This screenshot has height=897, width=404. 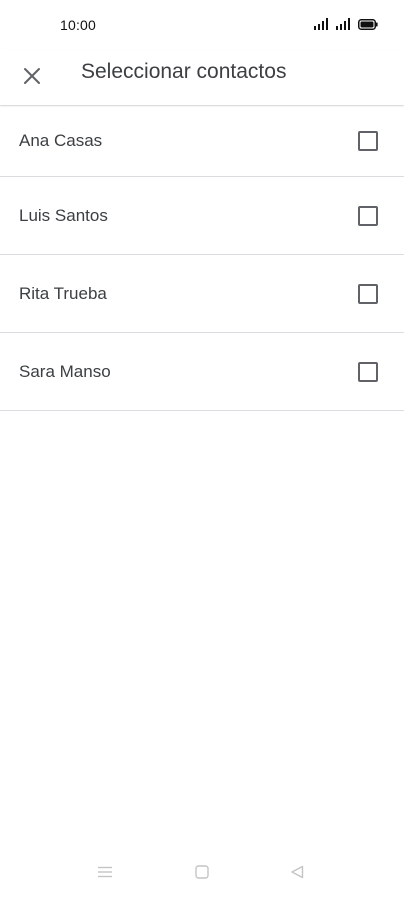 I want to click on battery-icon, so click(x=368, y=24).